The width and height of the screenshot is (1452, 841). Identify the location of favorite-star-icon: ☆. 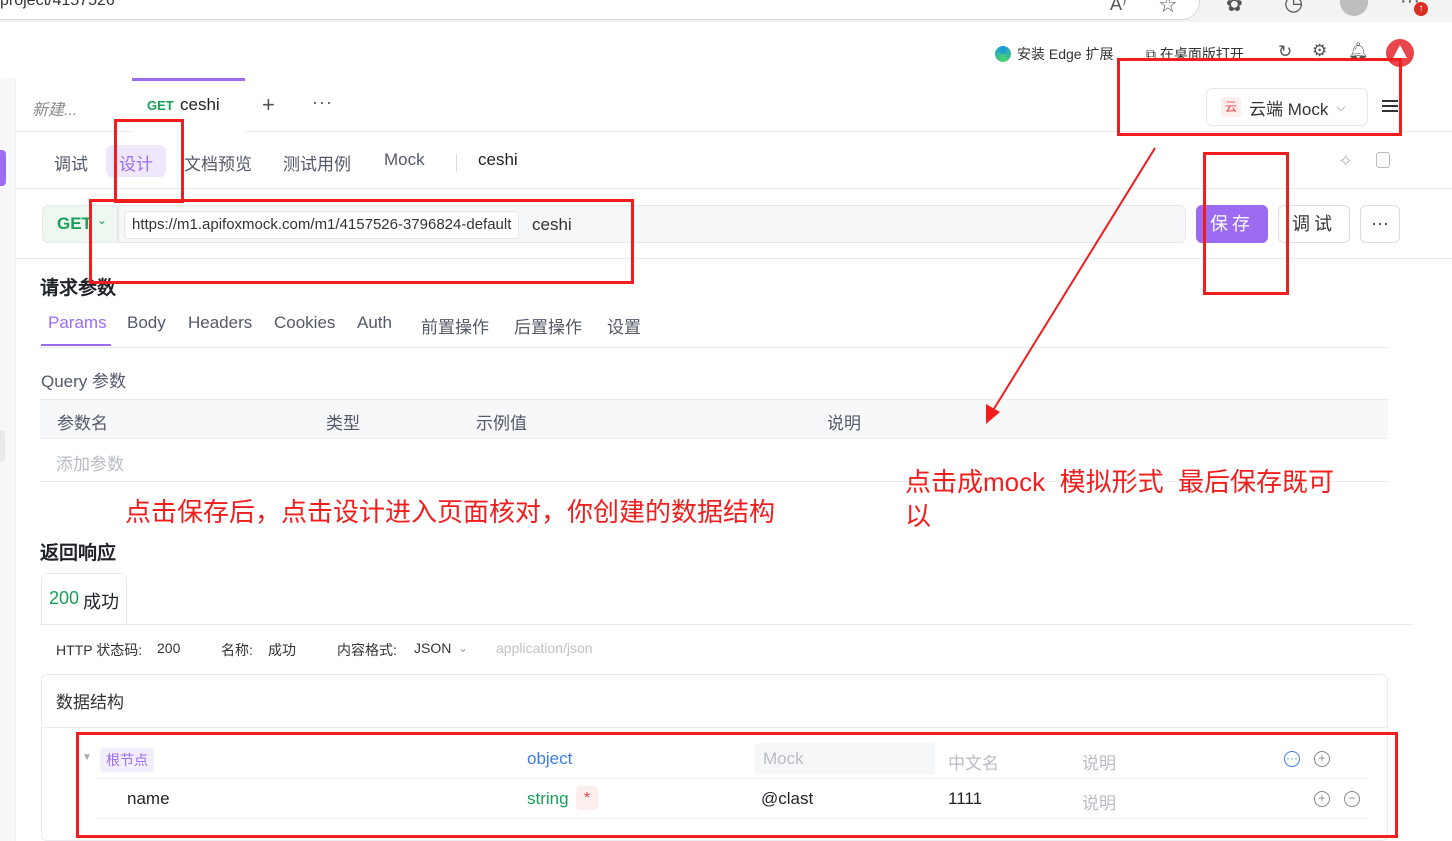
(1168, 9).